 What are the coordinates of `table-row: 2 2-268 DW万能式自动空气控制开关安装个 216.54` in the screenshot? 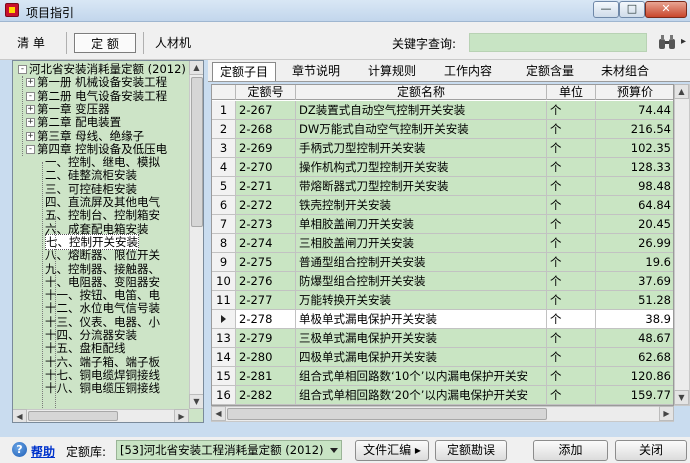 It's located at (442, 129).